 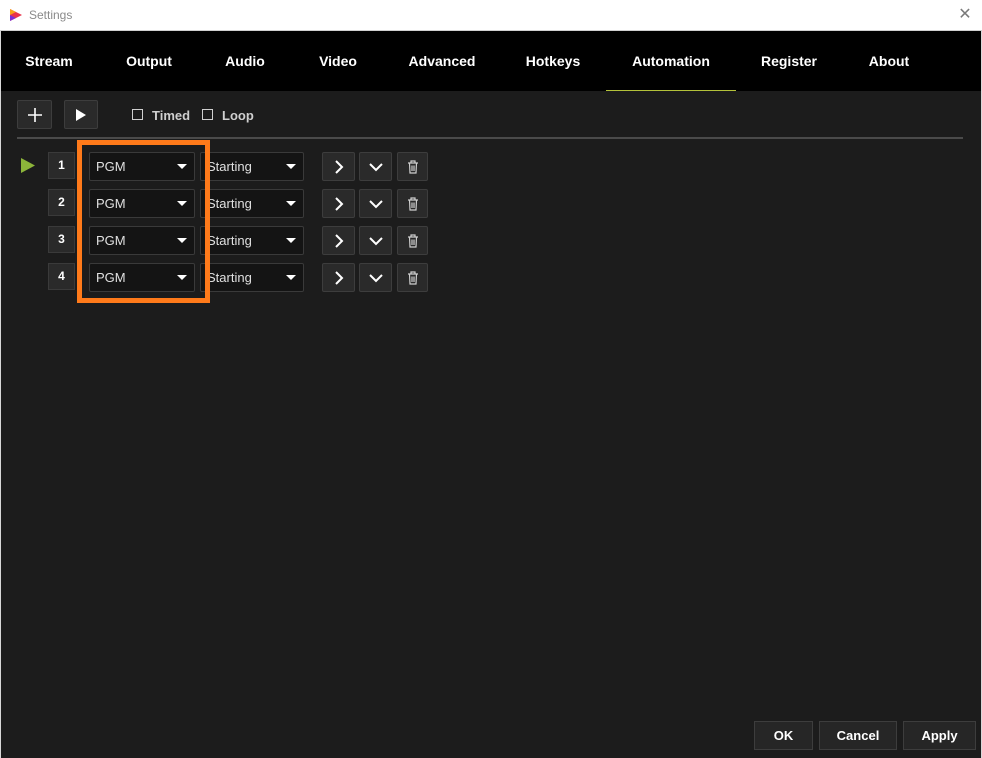 I want to click on window-border-left, so click(x=0, y=394).